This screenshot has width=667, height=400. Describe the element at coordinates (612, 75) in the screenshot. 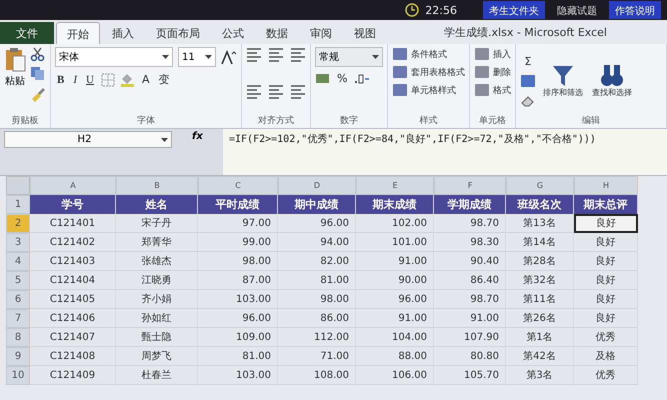

I see `binoculars-icon` at that location.